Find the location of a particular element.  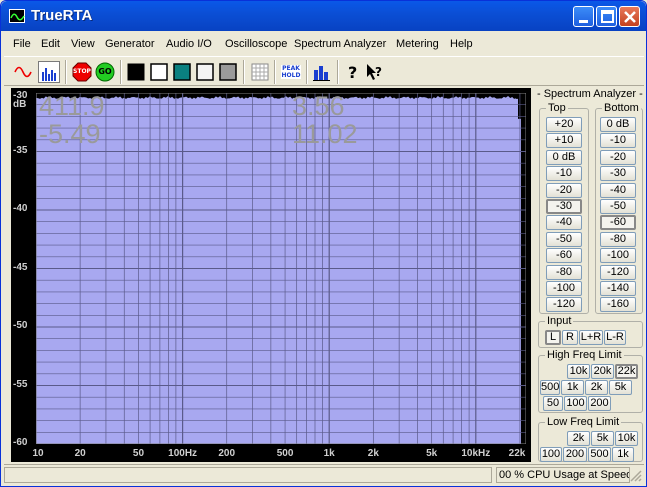

title-bar: TrueRTA is located at coordinates (323, 16).